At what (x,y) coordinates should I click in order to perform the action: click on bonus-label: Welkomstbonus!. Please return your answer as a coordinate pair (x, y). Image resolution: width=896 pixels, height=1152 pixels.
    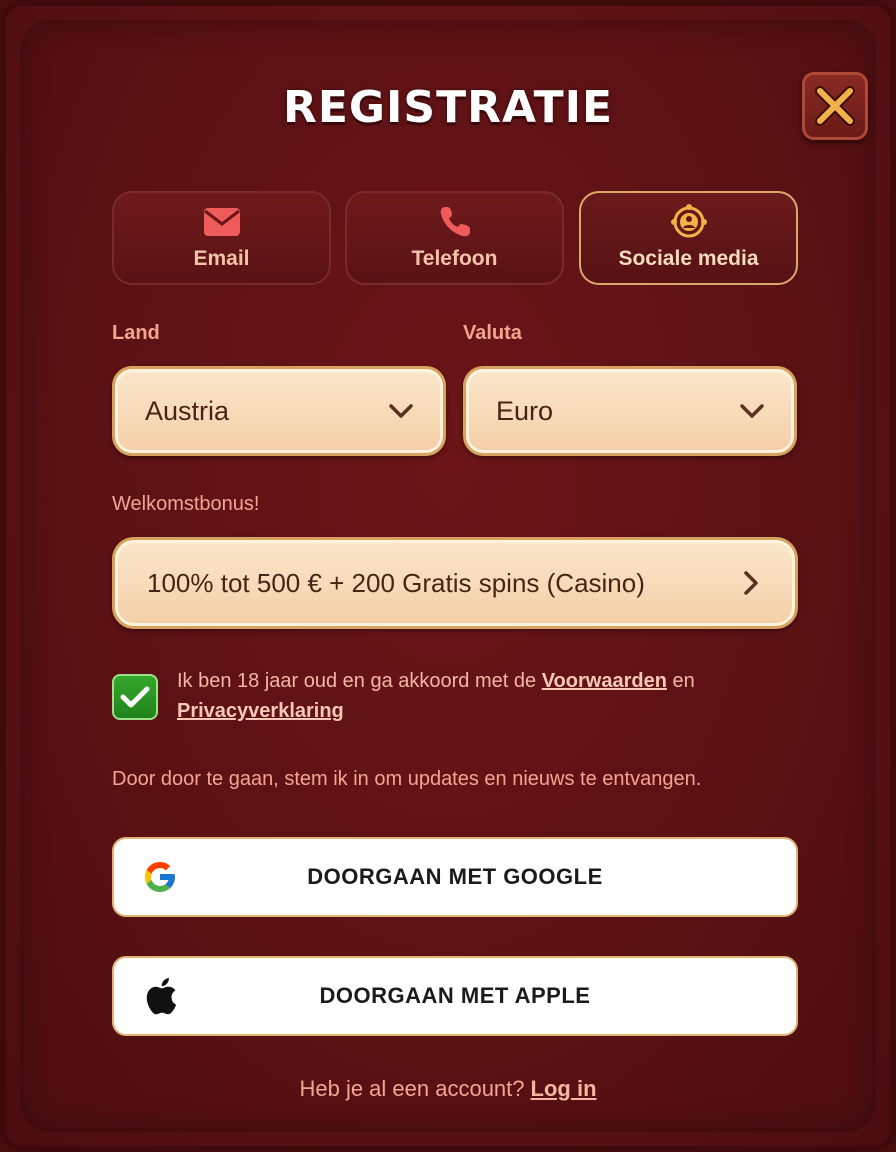
    Looking at the image, I should click on (186, 504).